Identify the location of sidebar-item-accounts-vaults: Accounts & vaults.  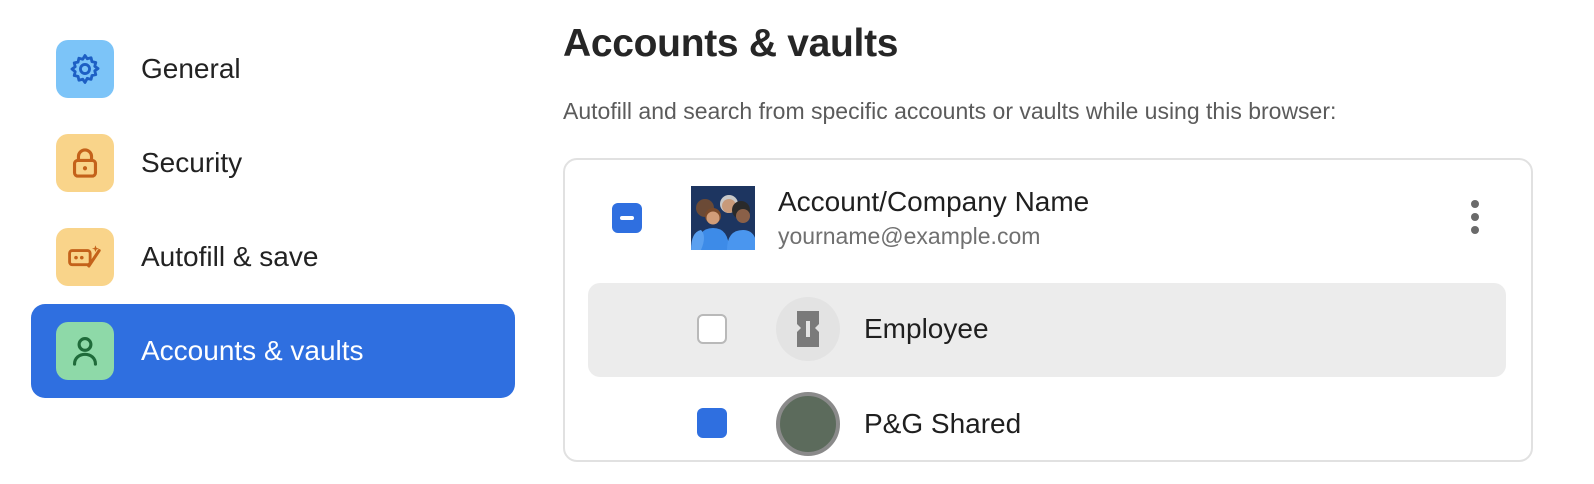
(273, 351).